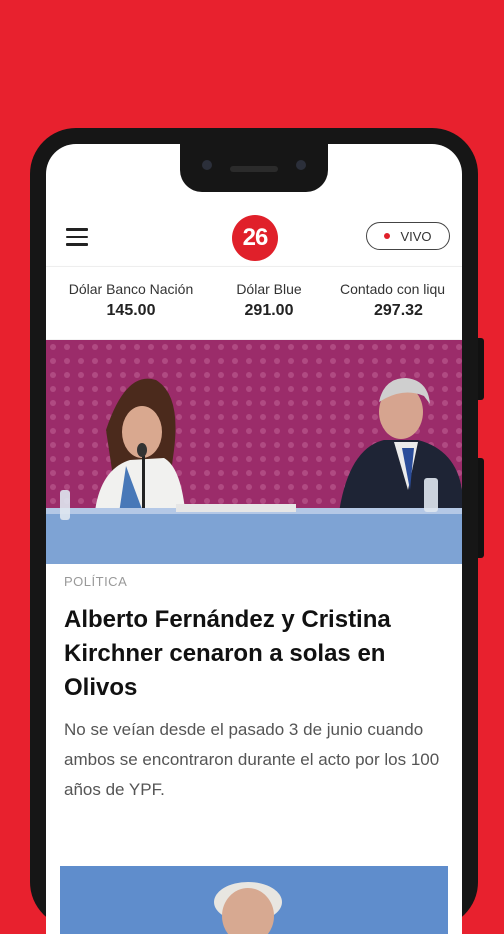 This screenshot has height=934, width=504. I want to click on ticker-label: Dólar Banco Nación, so click(131, 289).